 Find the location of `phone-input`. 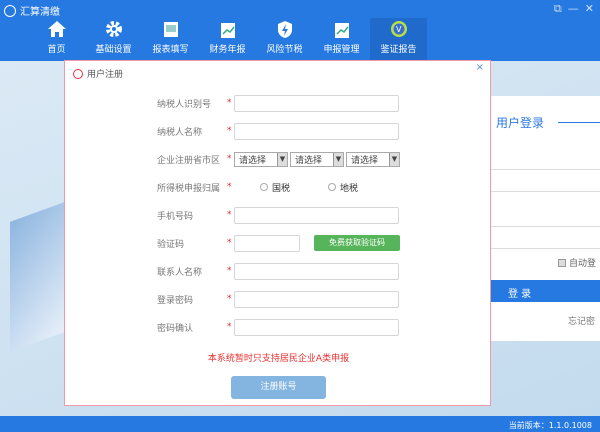

phone-input is located at coordinates (316, 215).